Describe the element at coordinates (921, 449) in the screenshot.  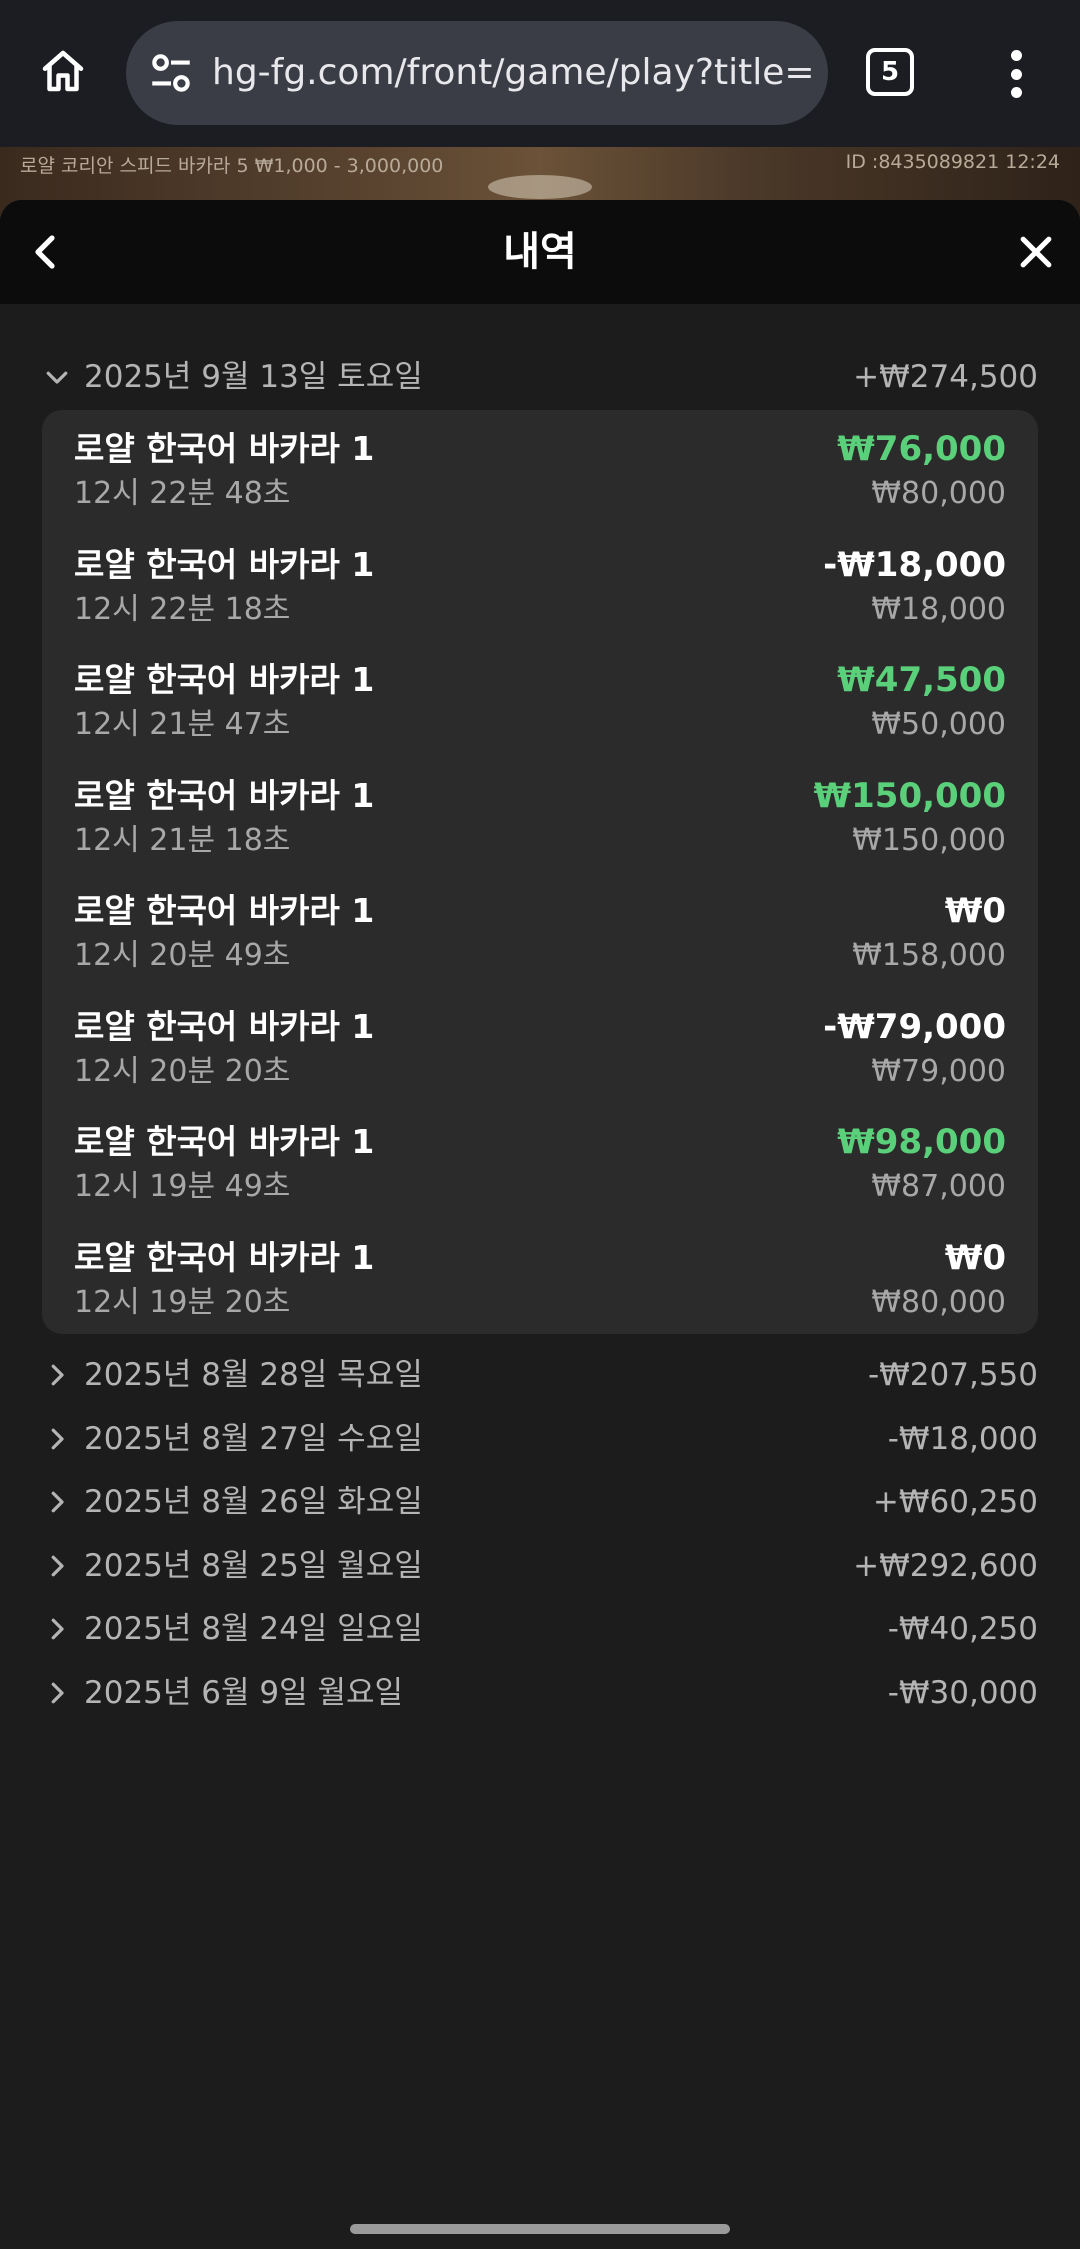
I see `bet-result: ₩76,000` at that location.